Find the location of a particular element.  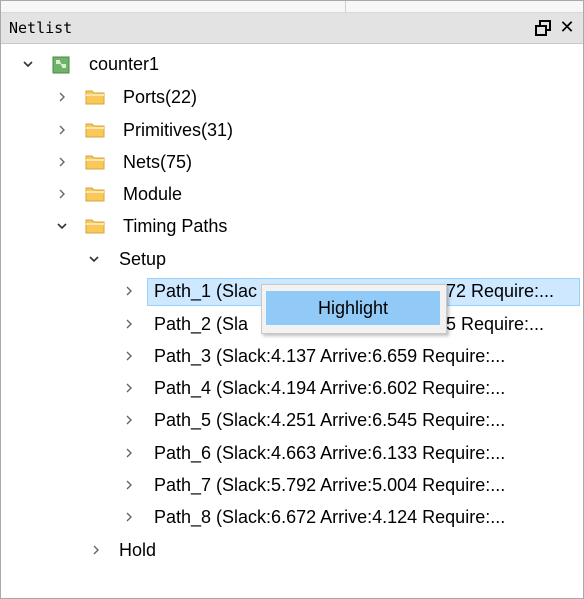

tree-node-label: Module is located at coordinates (153, 194).